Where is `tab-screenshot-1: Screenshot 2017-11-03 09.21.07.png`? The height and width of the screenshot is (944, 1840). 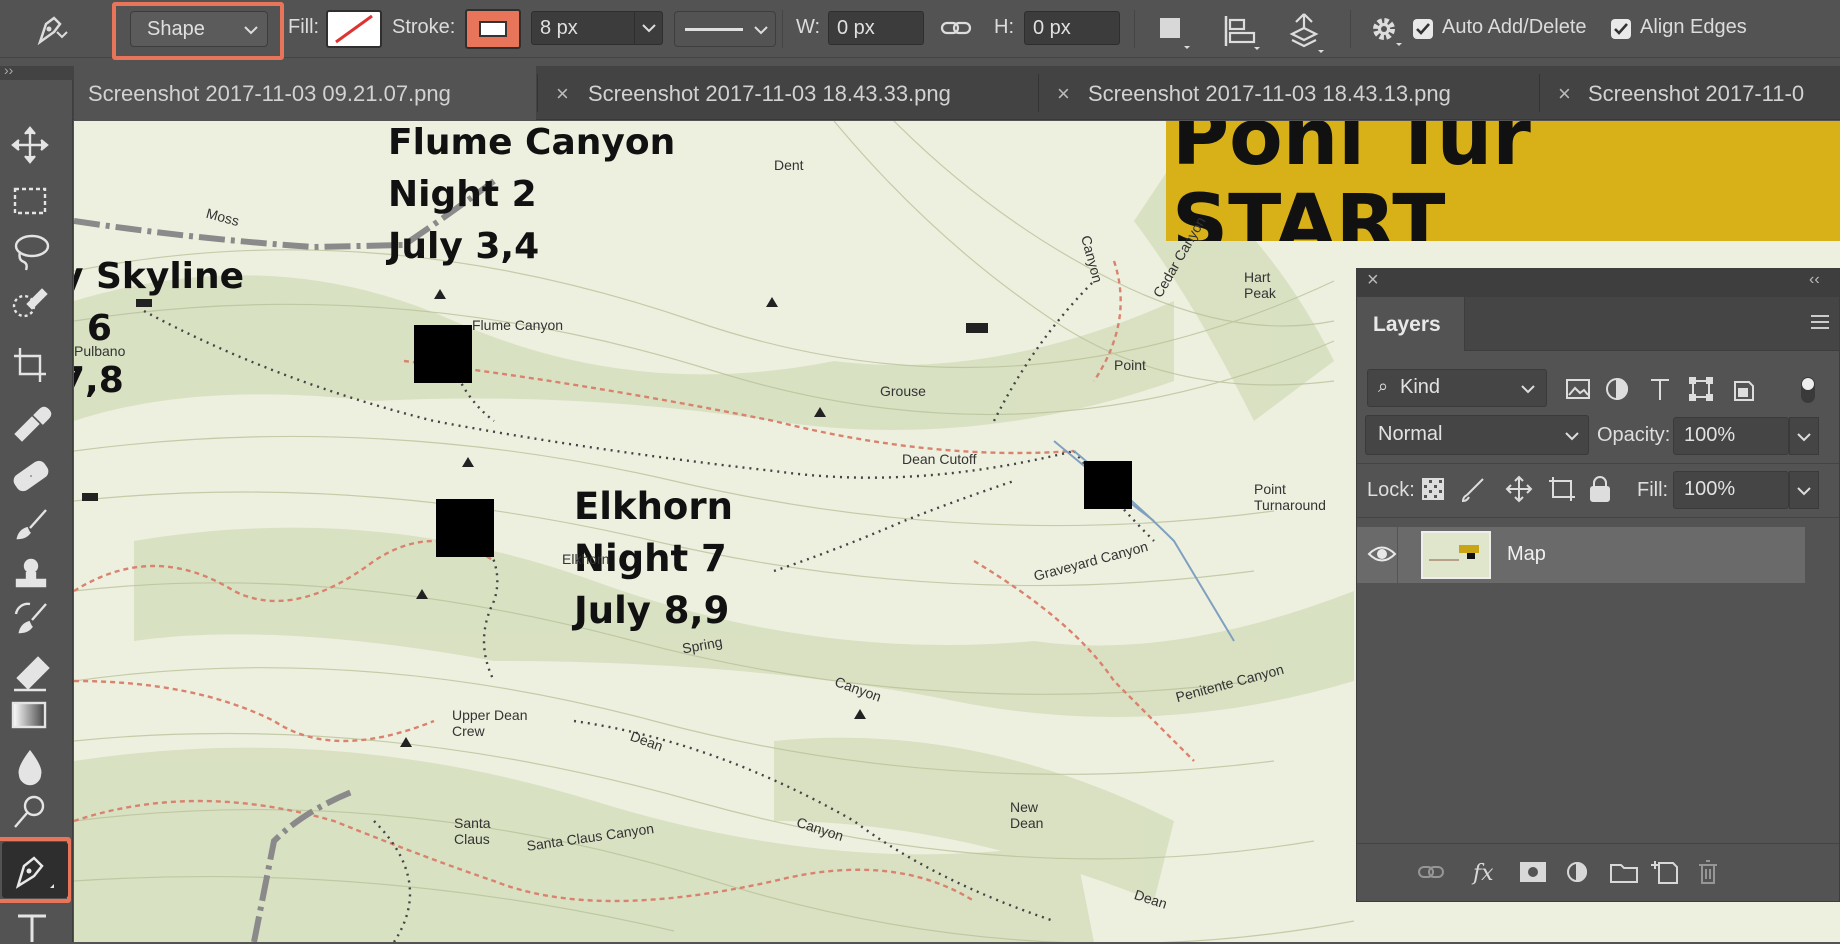
tab-screenshot-1: Screenshot 2017-11-03 09.21.07.png is located at coordinates (305, 93).